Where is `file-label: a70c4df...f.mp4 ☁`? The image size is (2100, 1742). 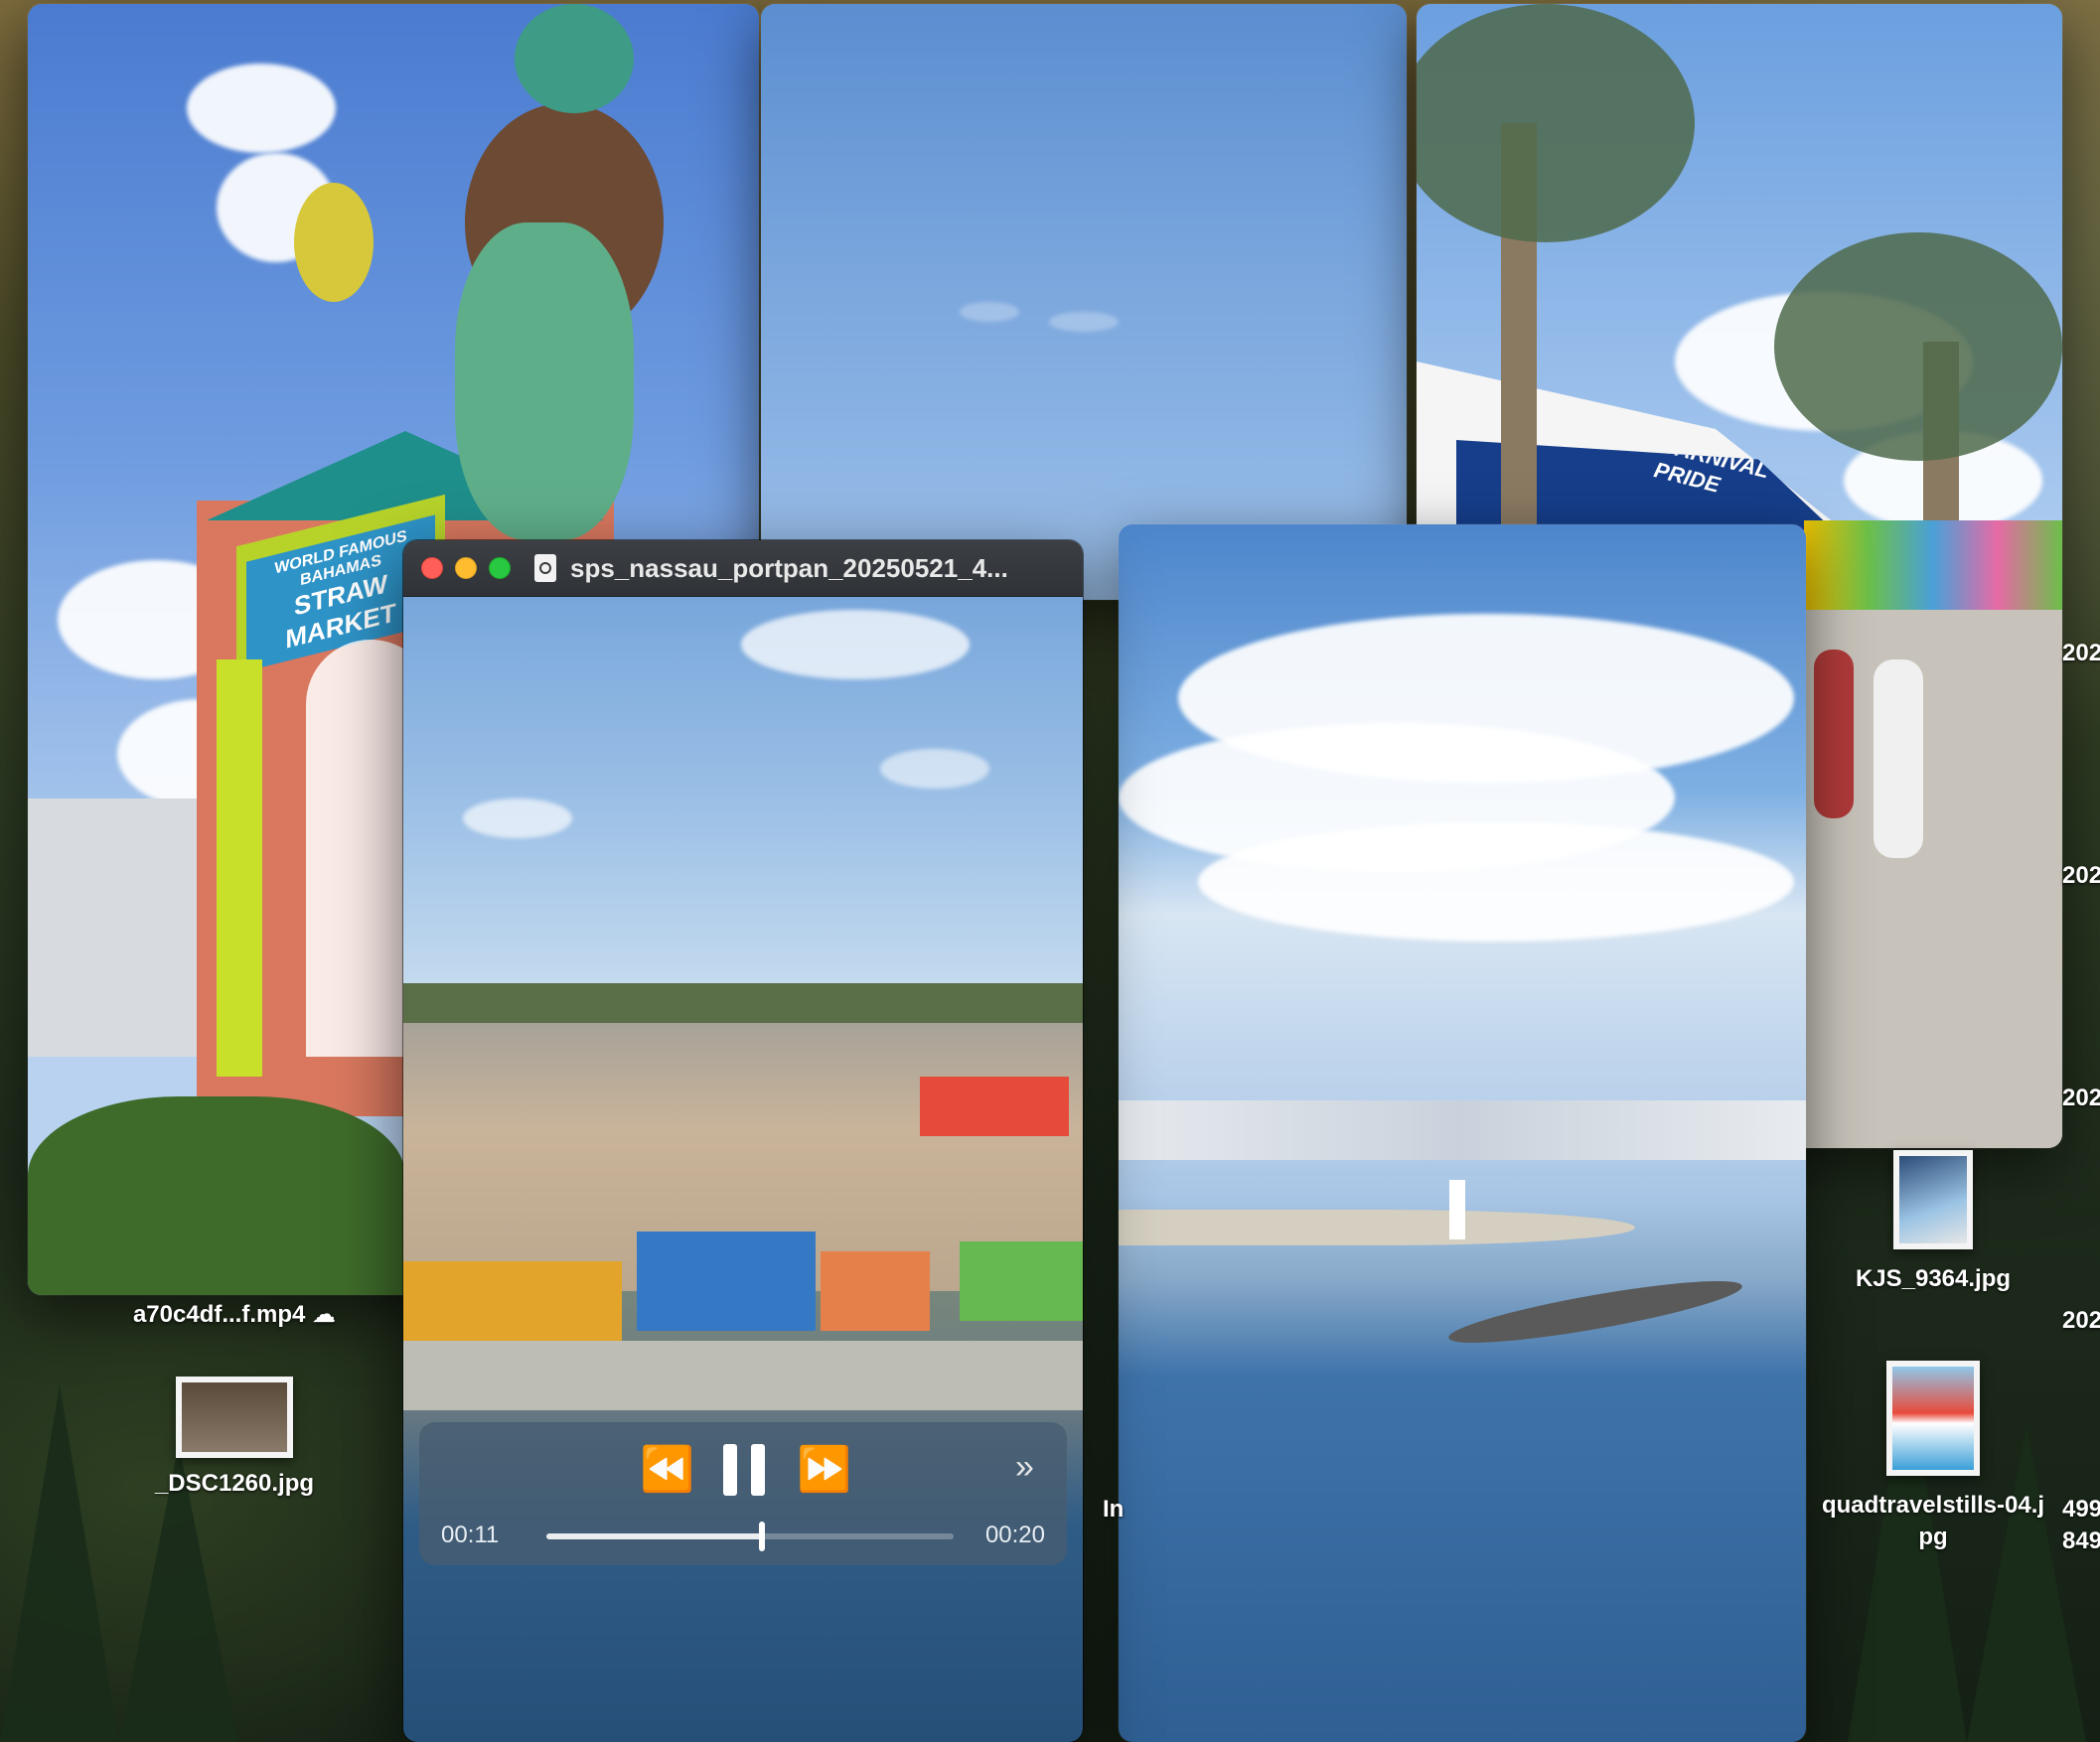 file-label: a70c4df...f.mp4 ☁ is located at coordinates (234, 1315).